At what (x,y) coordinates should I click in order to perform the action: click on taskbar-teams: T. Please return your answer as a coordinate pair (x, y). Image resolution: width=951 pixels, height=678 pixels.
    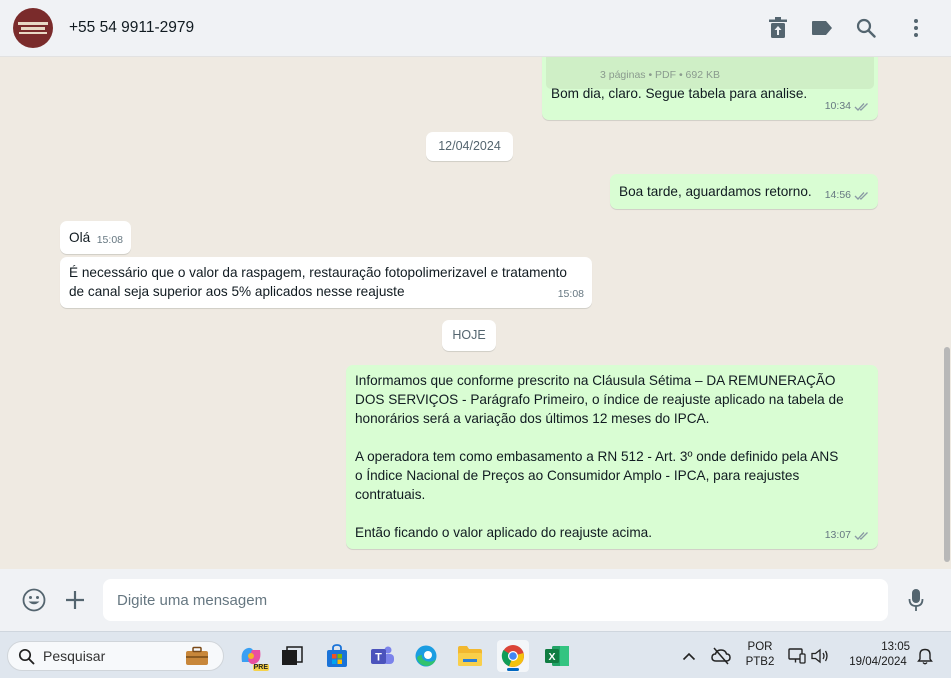
    Looking at the image, I should click on (382, 656).